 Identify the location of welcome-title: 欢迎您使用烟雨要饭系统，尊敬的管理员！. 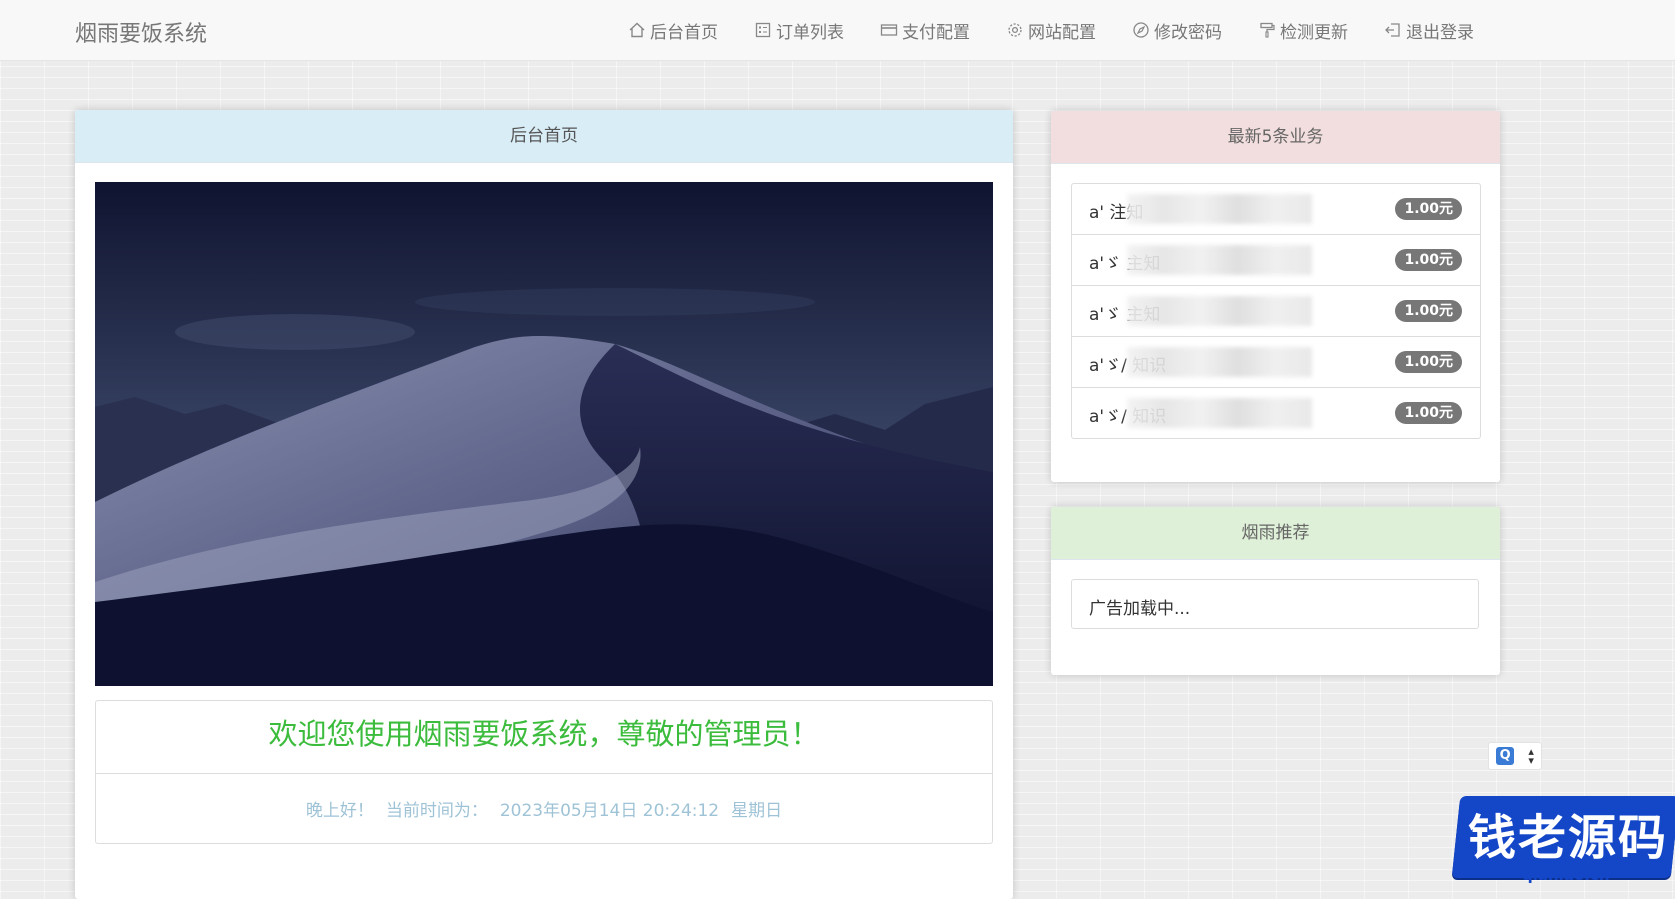
(544, 737).